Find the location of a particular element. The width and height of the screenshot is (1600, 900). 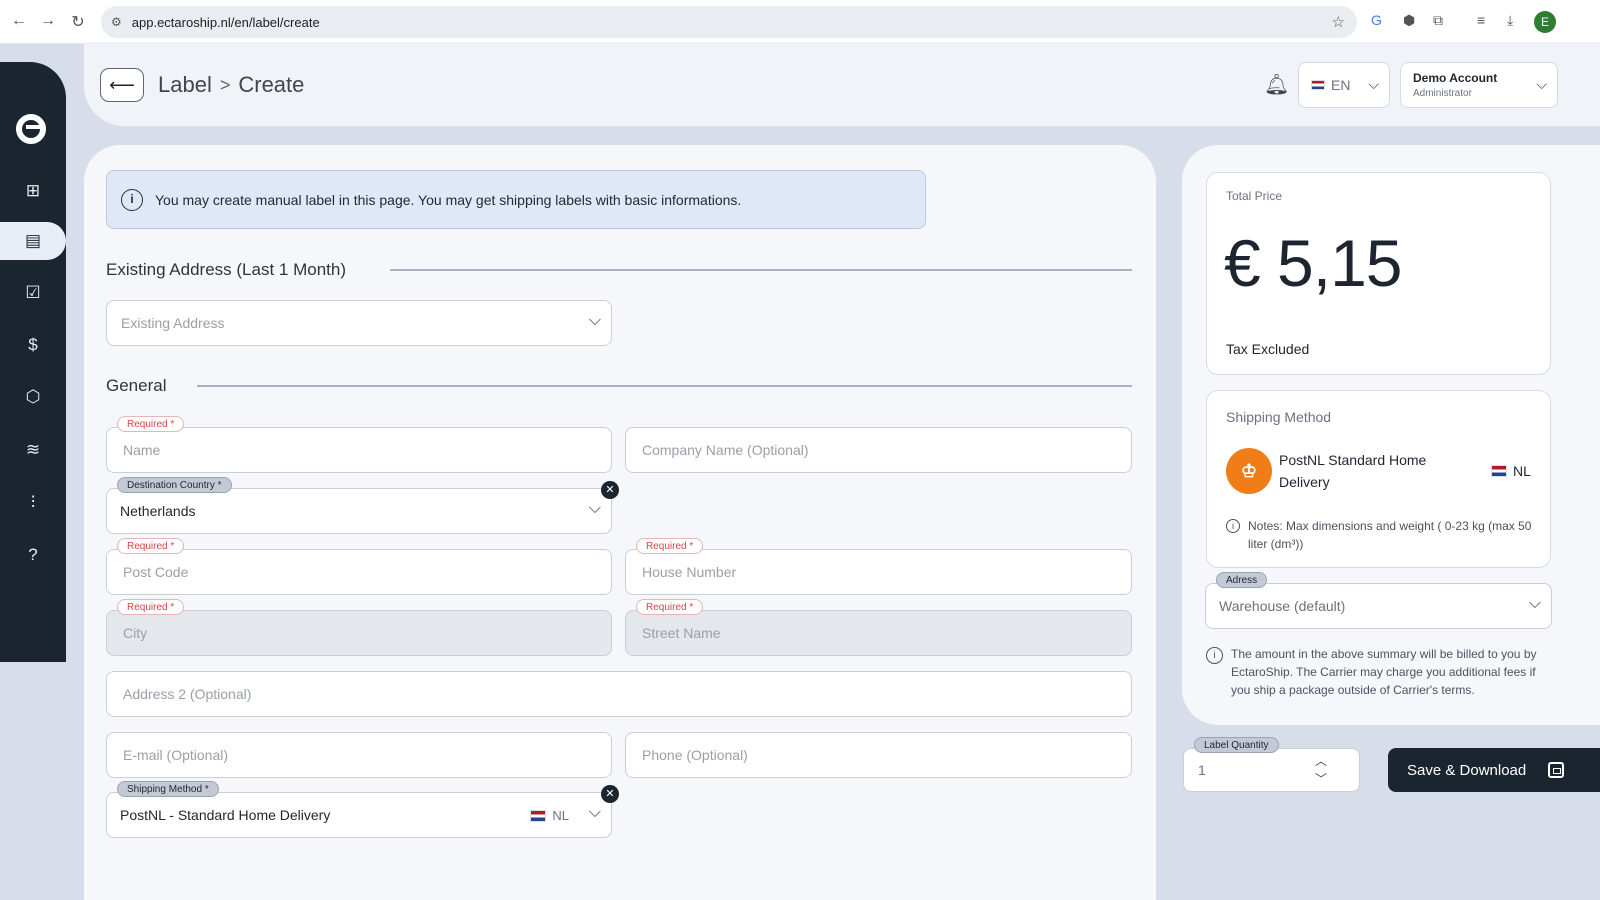

help-icon: ? is located at coordinates (33, 554).